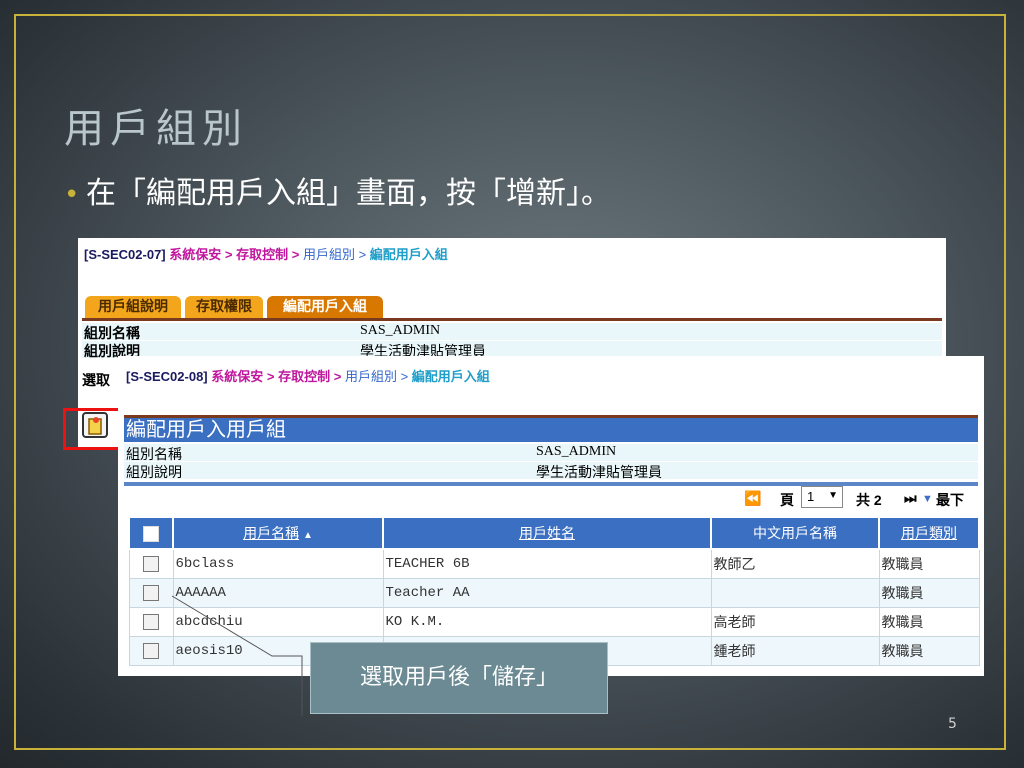 The width and height of the screenshot is (1024, 768). Describe the element at coordinates (459, 678) in the screenshot. I see `callout-box: 選取用戶後「儲存」` at that location.